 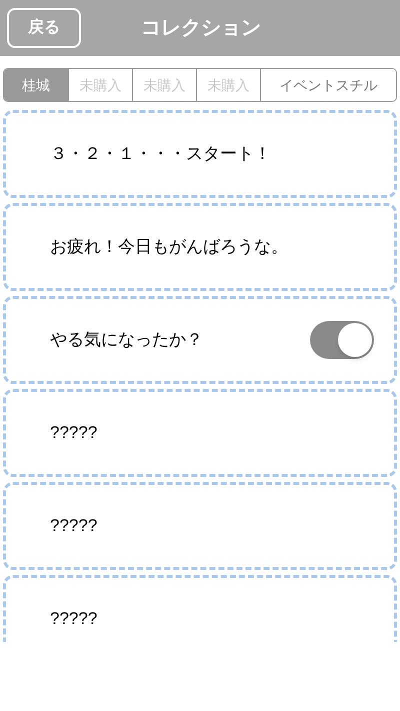 I want to click on tab: イベントスチル, so click(x=328, y=85).